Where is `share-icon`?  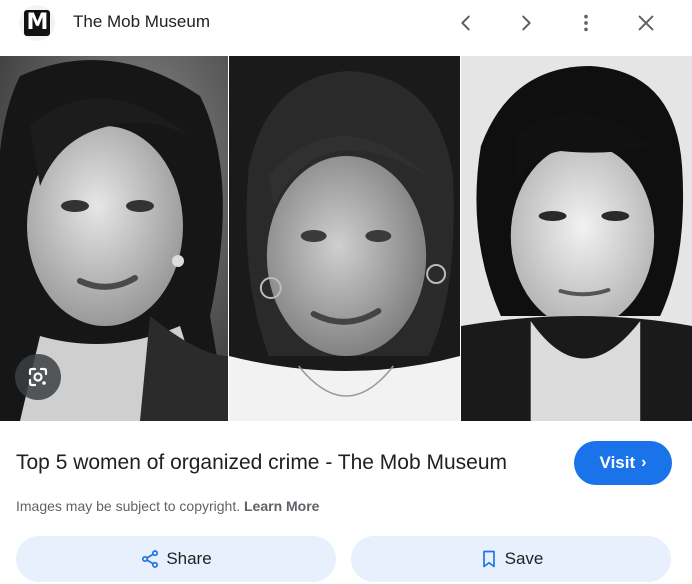 share-icon is located at coordinates (150, 559).